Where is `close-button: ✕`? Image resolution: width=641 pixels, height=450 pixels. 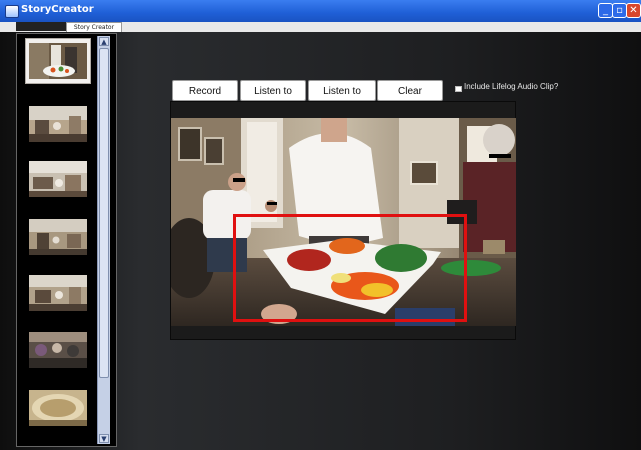
close-button: ✕ is located at coordinates (633, 10).